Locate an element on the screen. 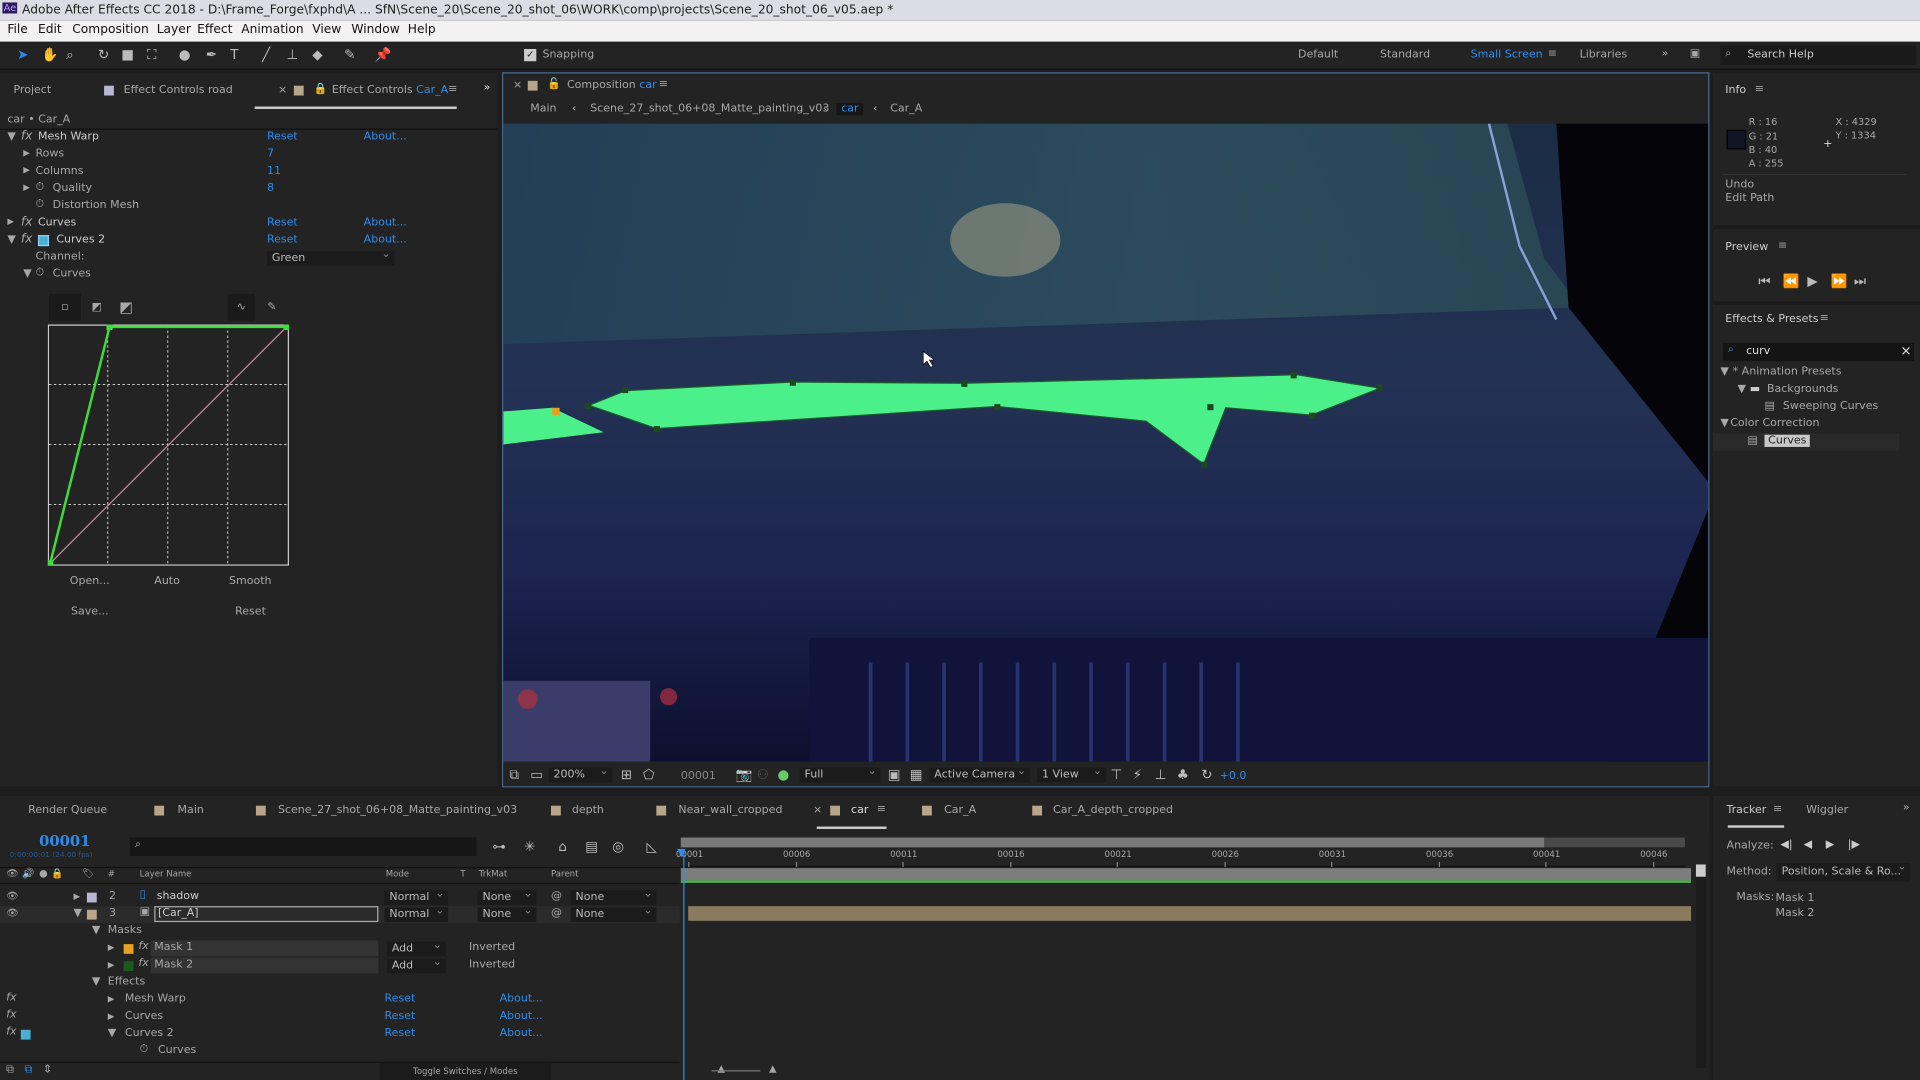 The image size is (1920, 1080). tab-effect-controls-car-a: Effect Controls Car_A is located at coordinates (390, 90).